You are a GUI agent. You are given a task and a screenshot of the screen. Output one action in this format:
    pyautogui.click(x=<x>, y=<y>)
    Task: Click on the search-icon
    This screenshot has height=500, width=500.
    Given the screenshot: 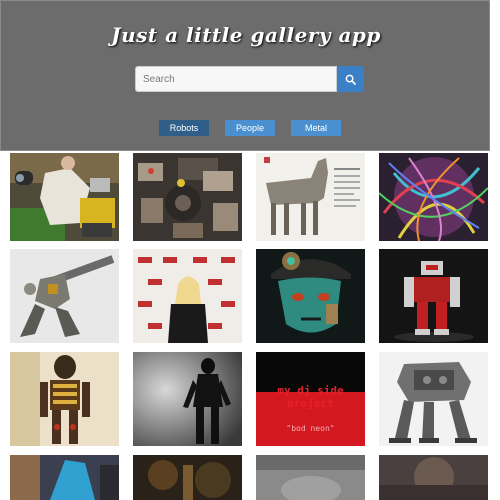 What is the action you would take?
    pyautogui.click(x=350, y=79)
    